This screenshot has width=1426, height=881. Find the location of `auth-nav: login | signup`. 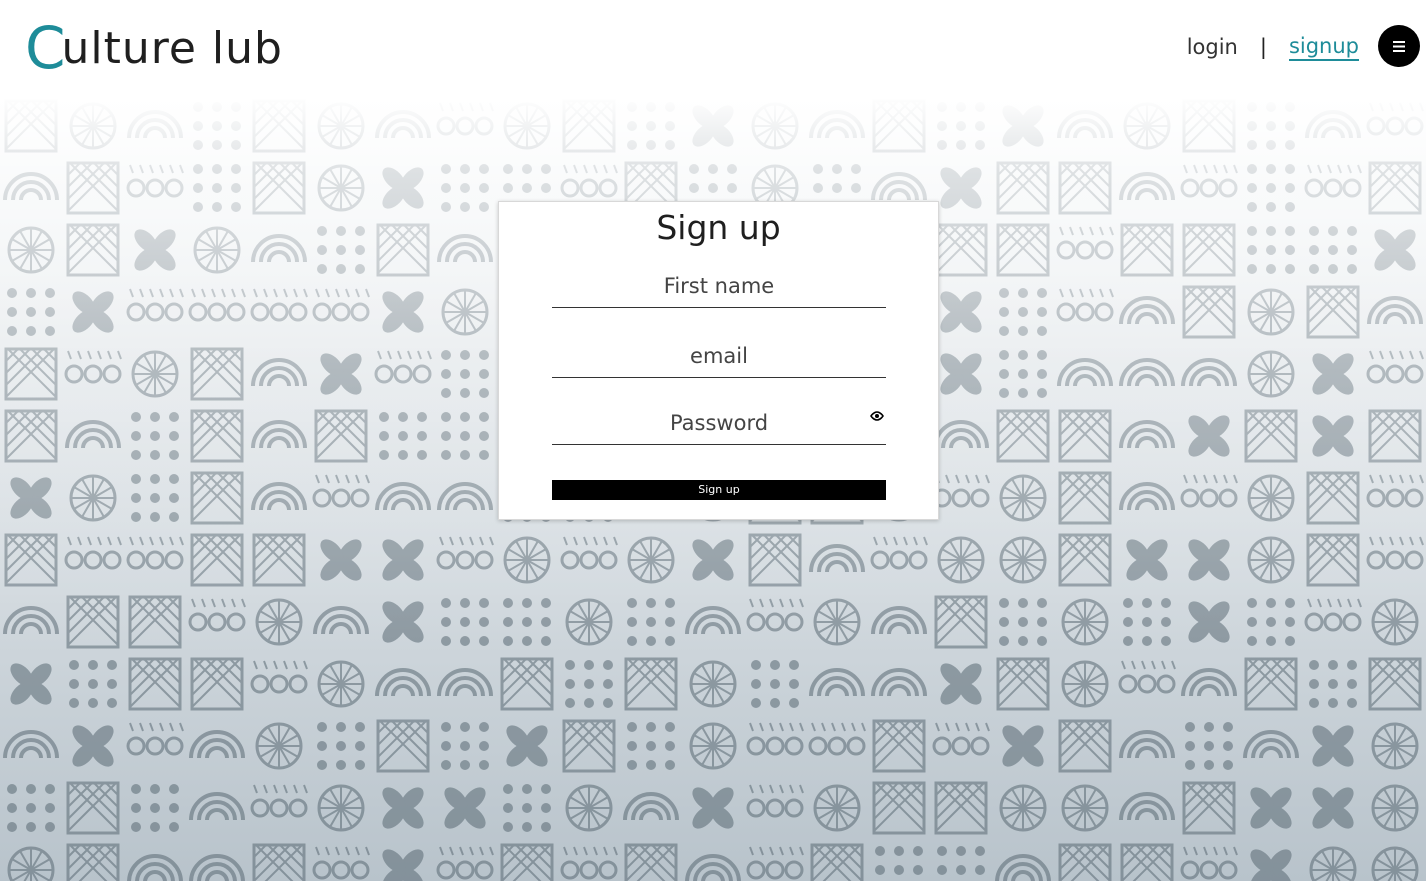

auth-nav: login | signup is located at coordinates (1273, 47).